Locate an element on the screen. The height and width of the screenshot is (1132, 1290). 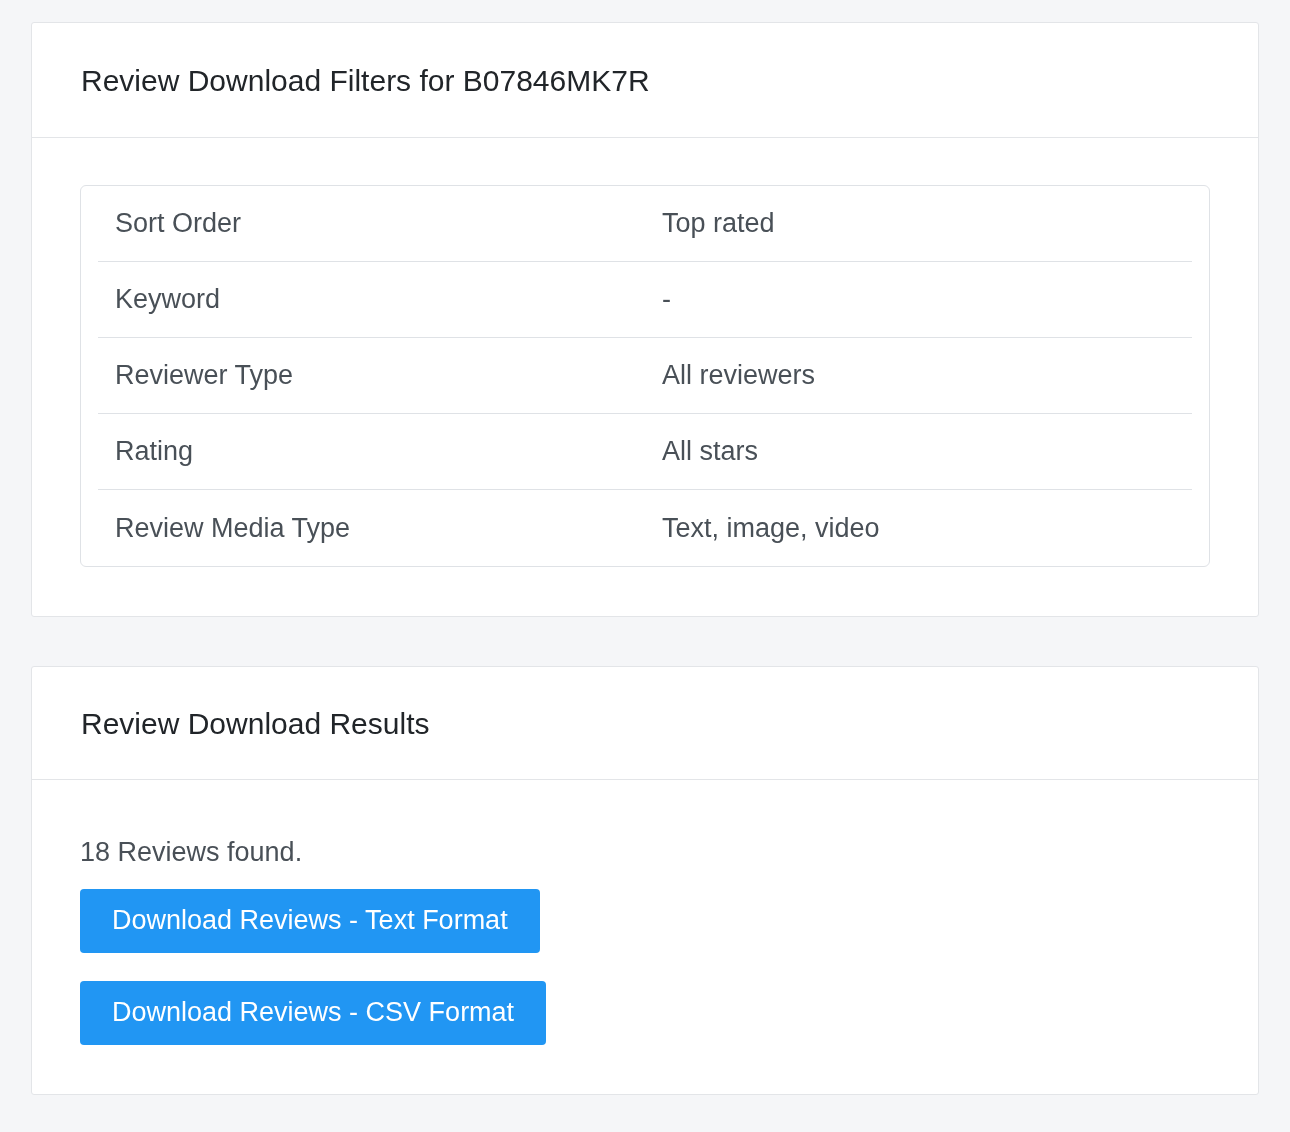
filter-label: Rating is located at coordinates (154, 452).